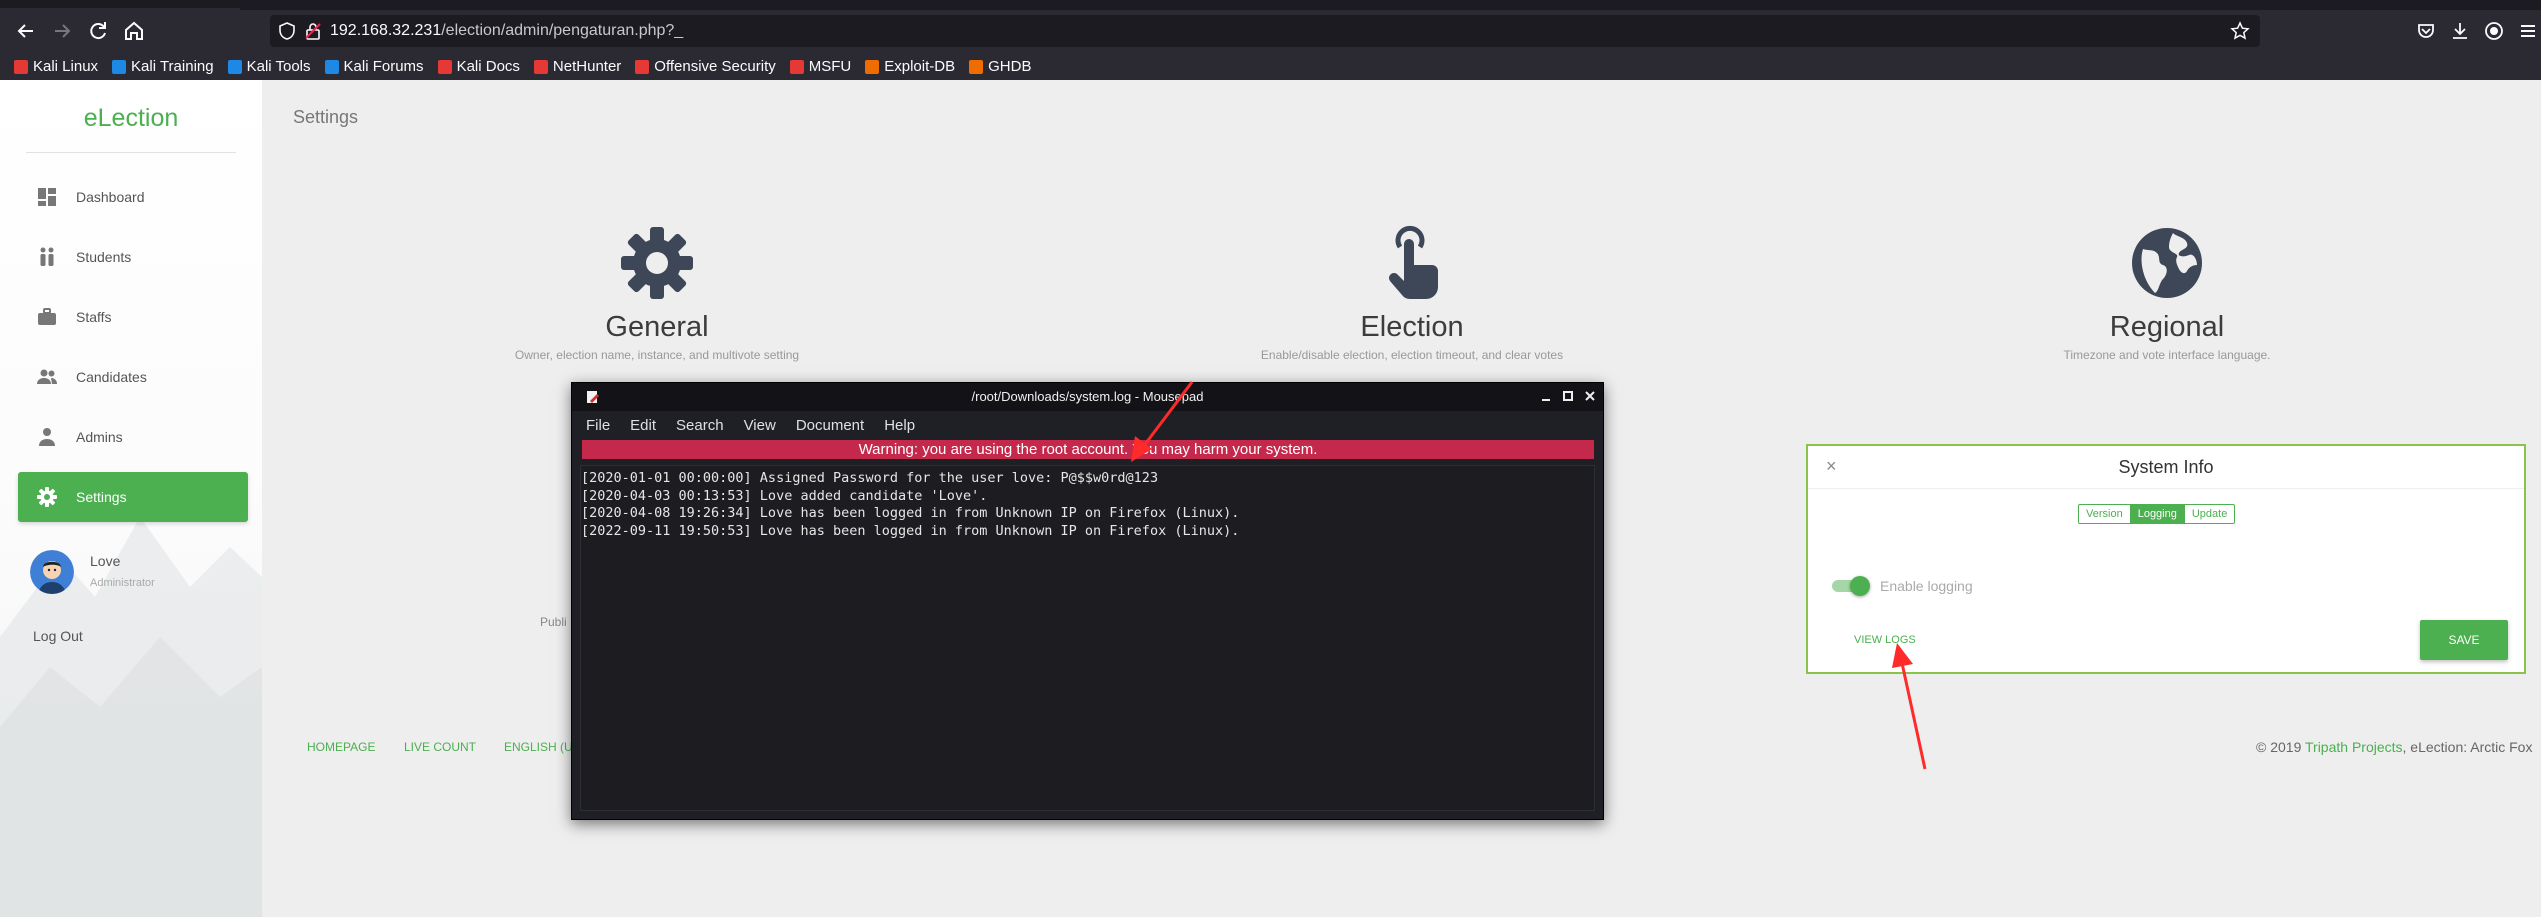  What do you see at coordinates (2464, 640) in the screenshot?
I see `save-button: SAVE` at bounding box center [2464, 640].